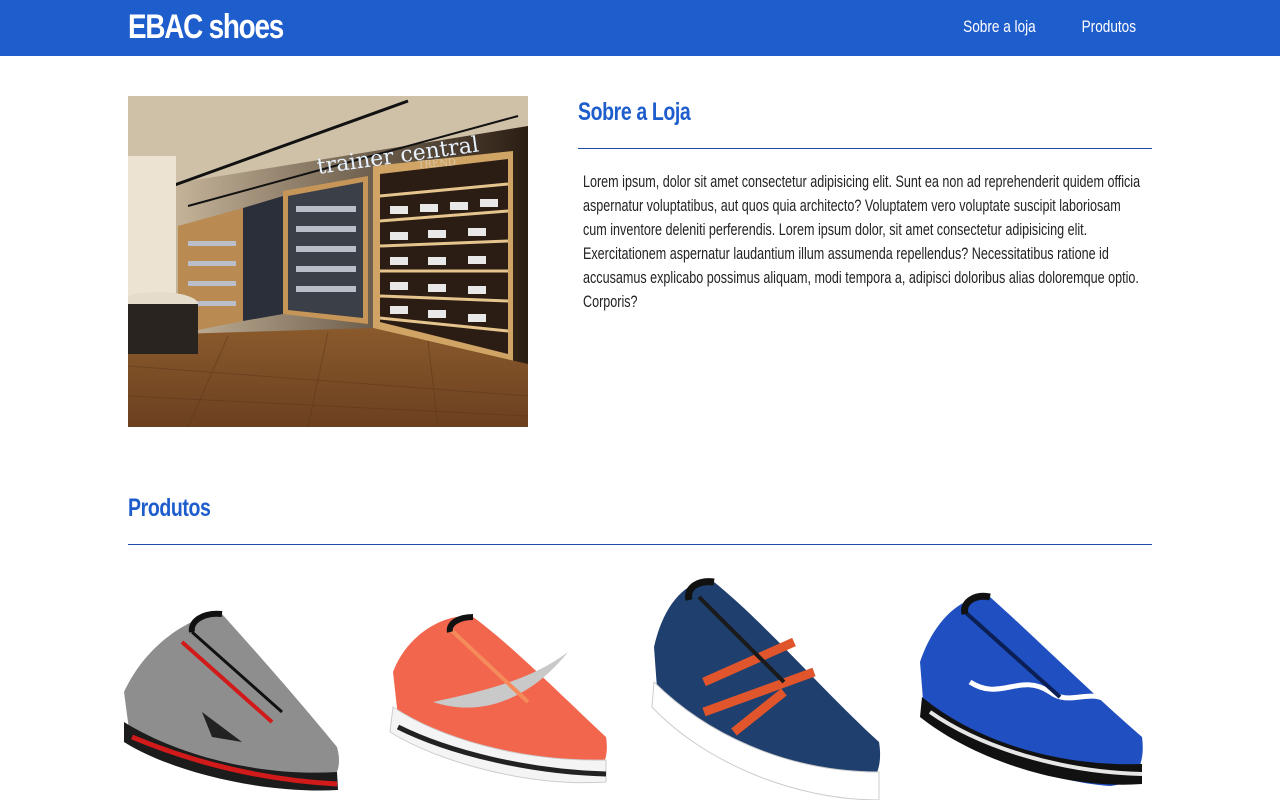 The height and width of the screenshot is (800, 1280). I want to click on nike-coral-shoe-icon, so click(498, 699).